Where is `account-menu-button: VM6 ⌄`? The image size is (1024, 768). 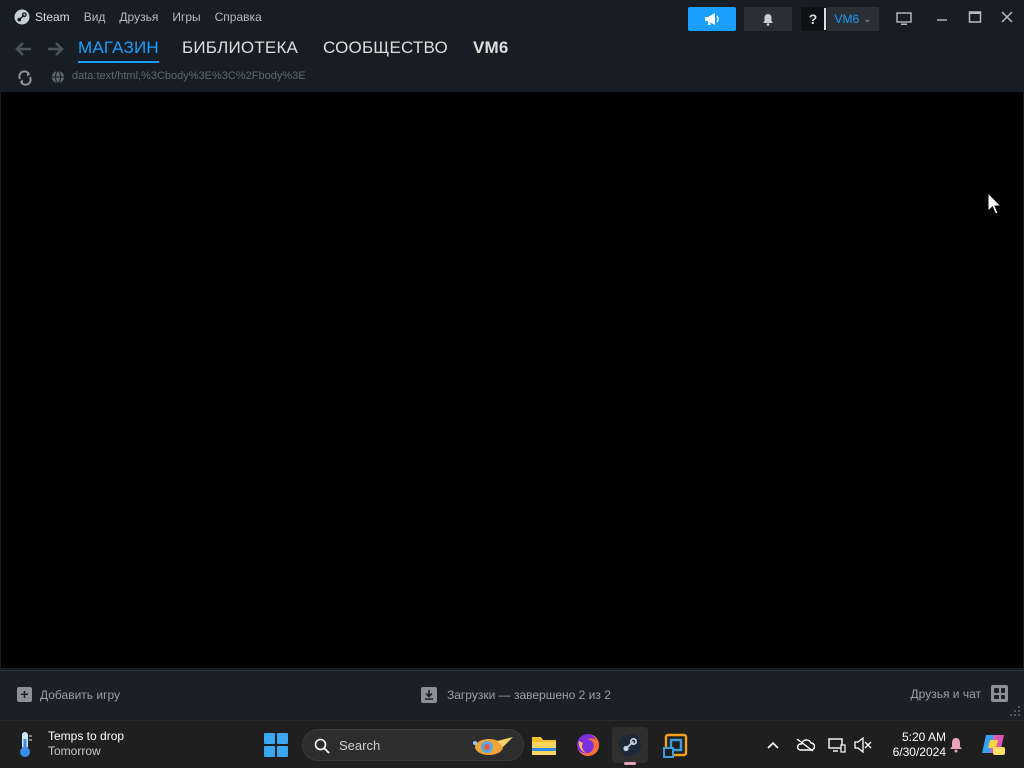 account-menu-button: VM6 ⌄ is located at coordinates (853, 19).